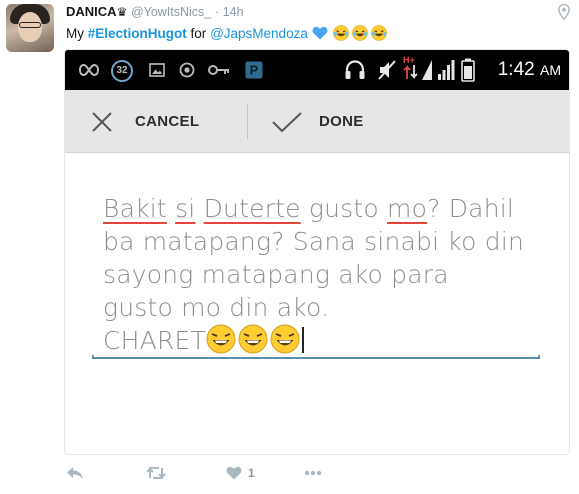  I want to click on misspelled-word: Duterte, so click(252, 208).